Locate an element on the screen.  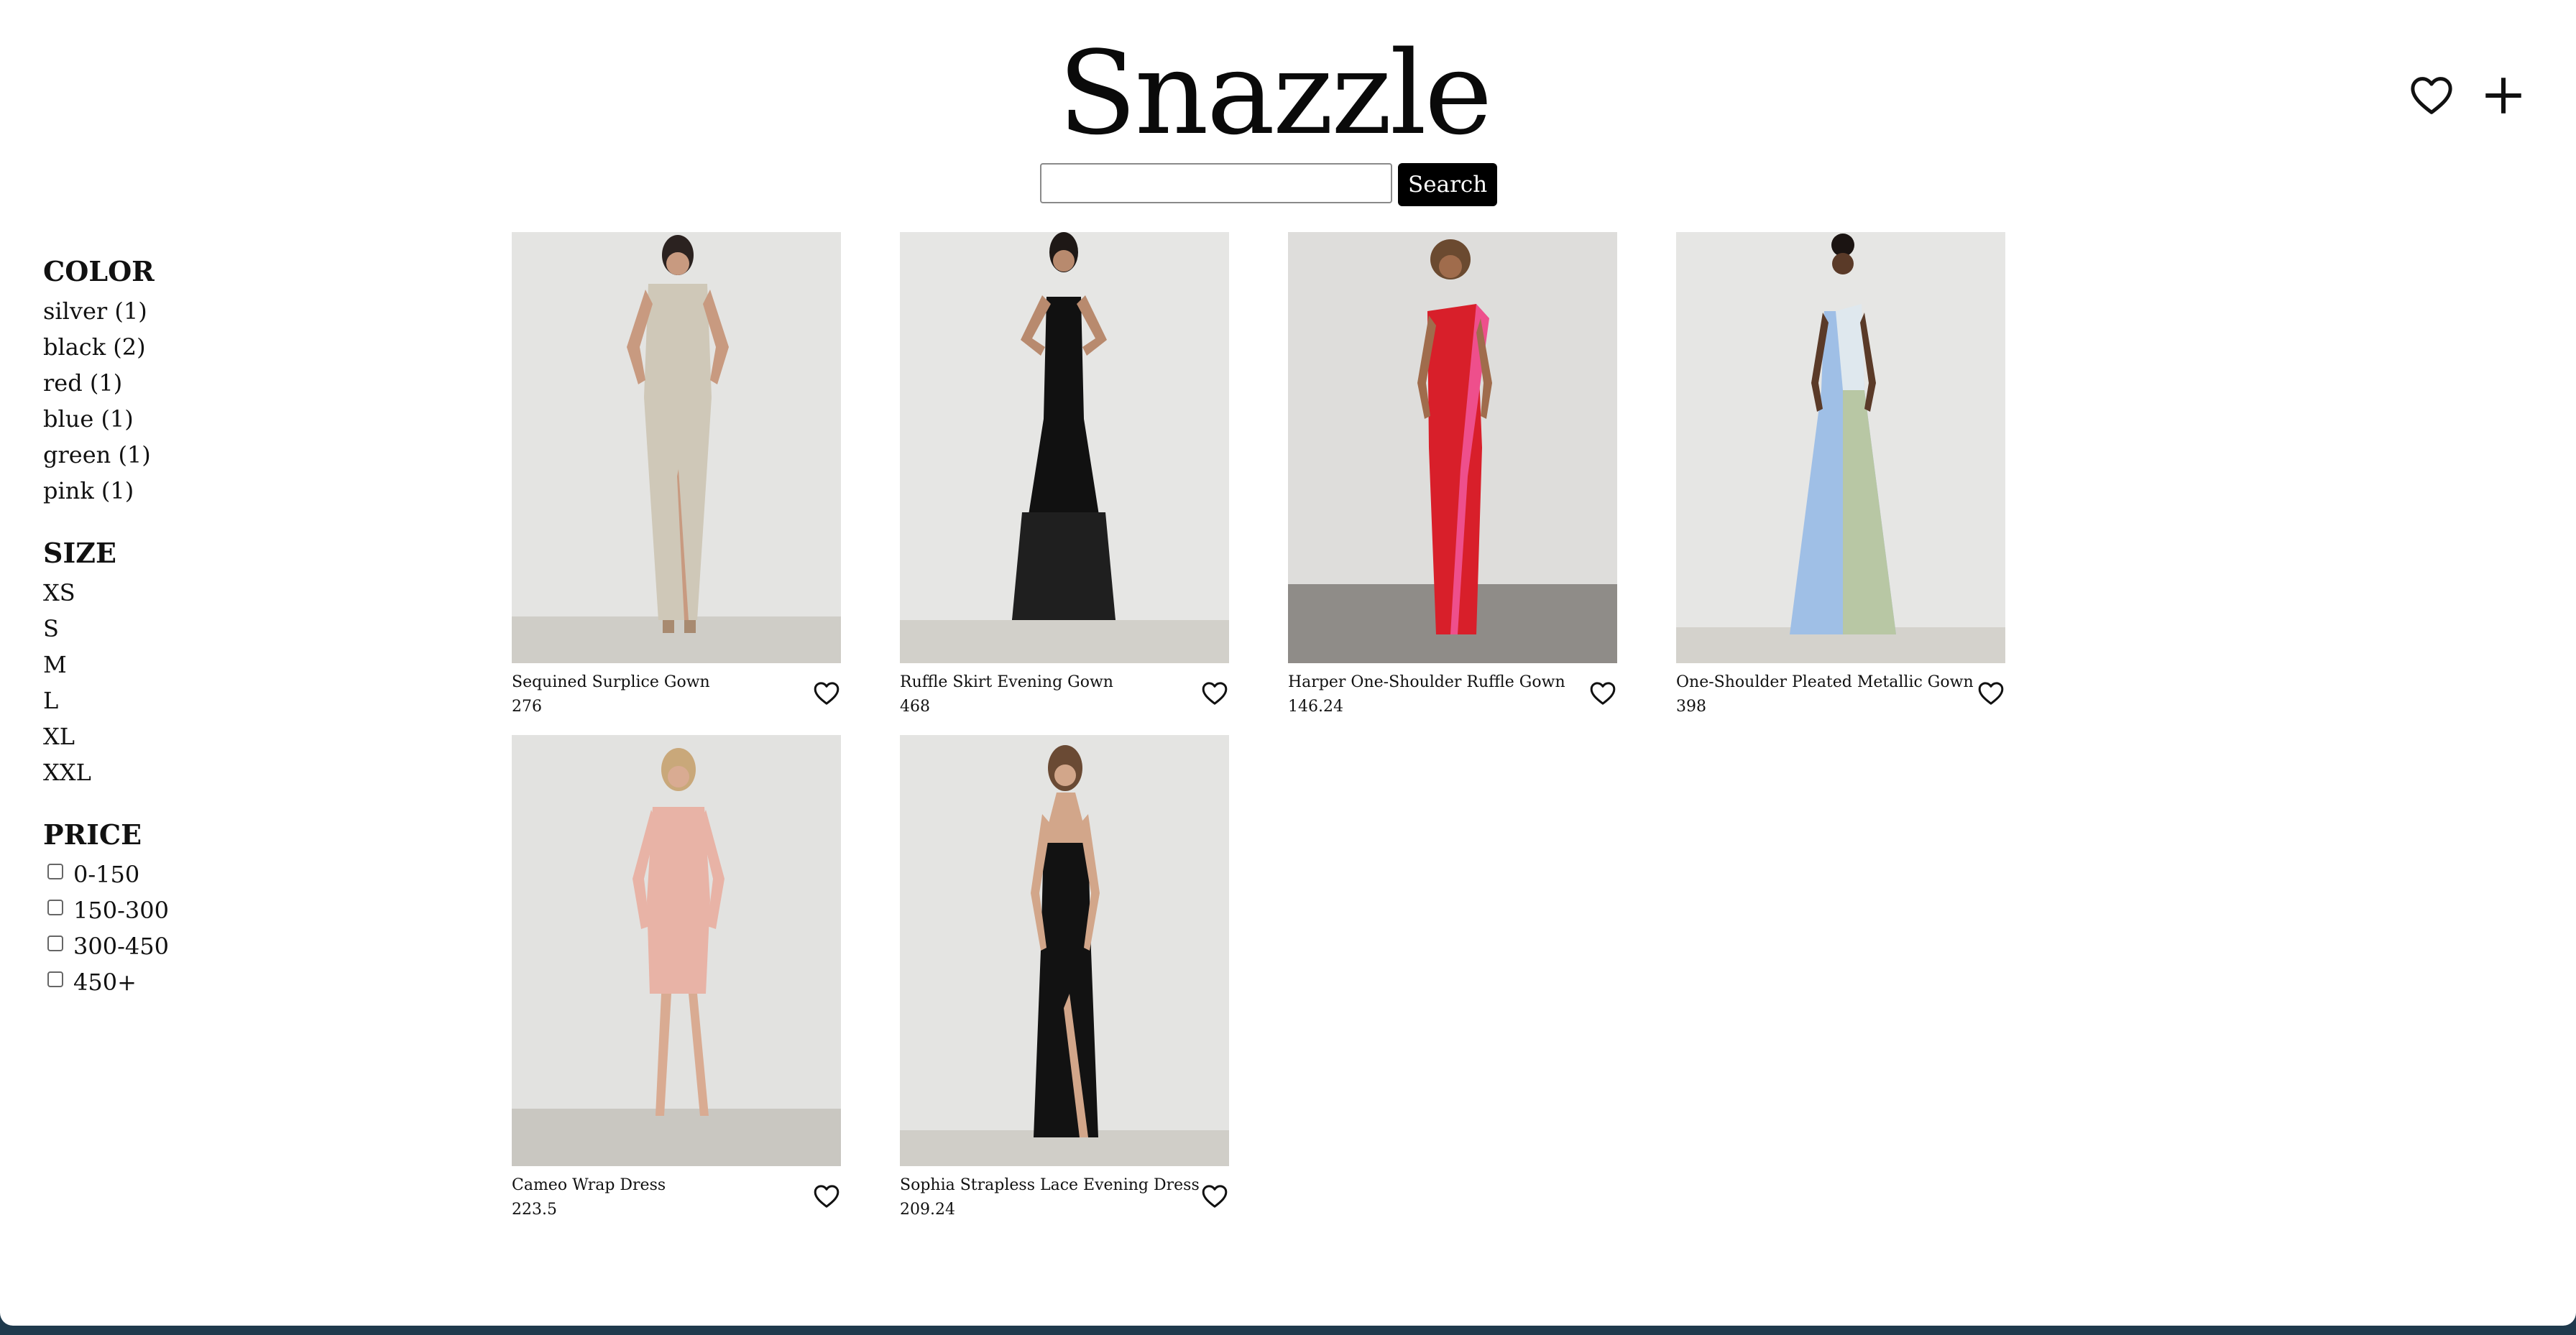
product-card: Cameo Wrap Dress 223.5 is located at coordinates (676, 986).